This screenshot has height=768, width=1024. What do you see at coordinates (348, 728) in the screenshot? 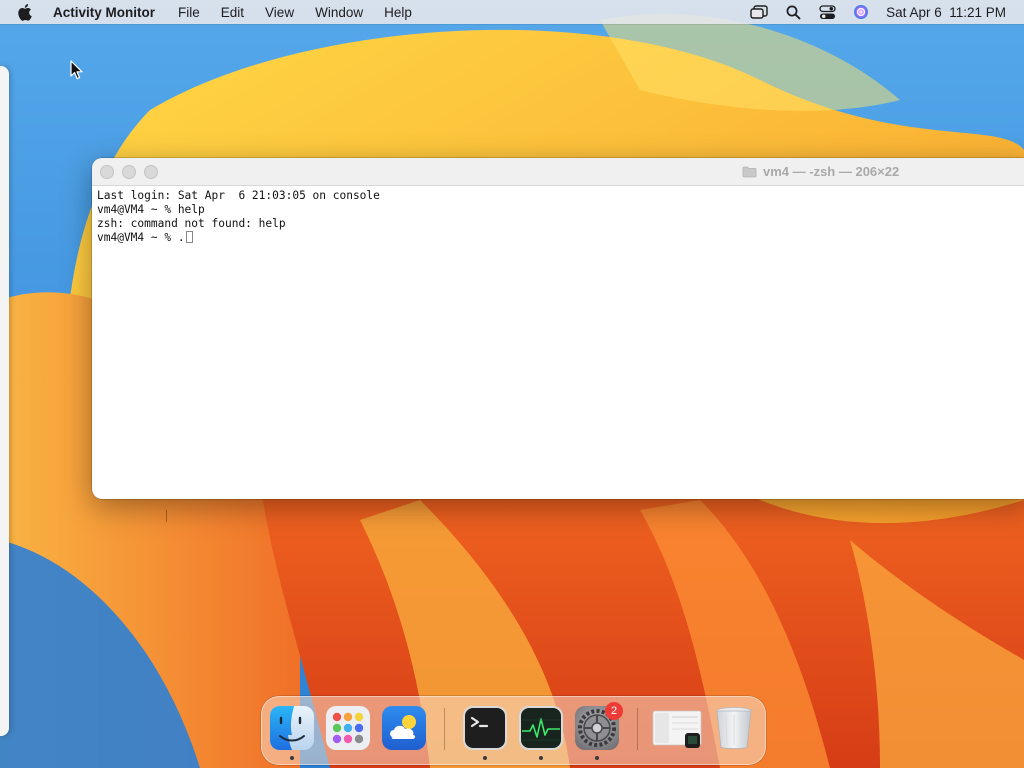
I see `launchpad-icon` at bounding box center [348, 728].